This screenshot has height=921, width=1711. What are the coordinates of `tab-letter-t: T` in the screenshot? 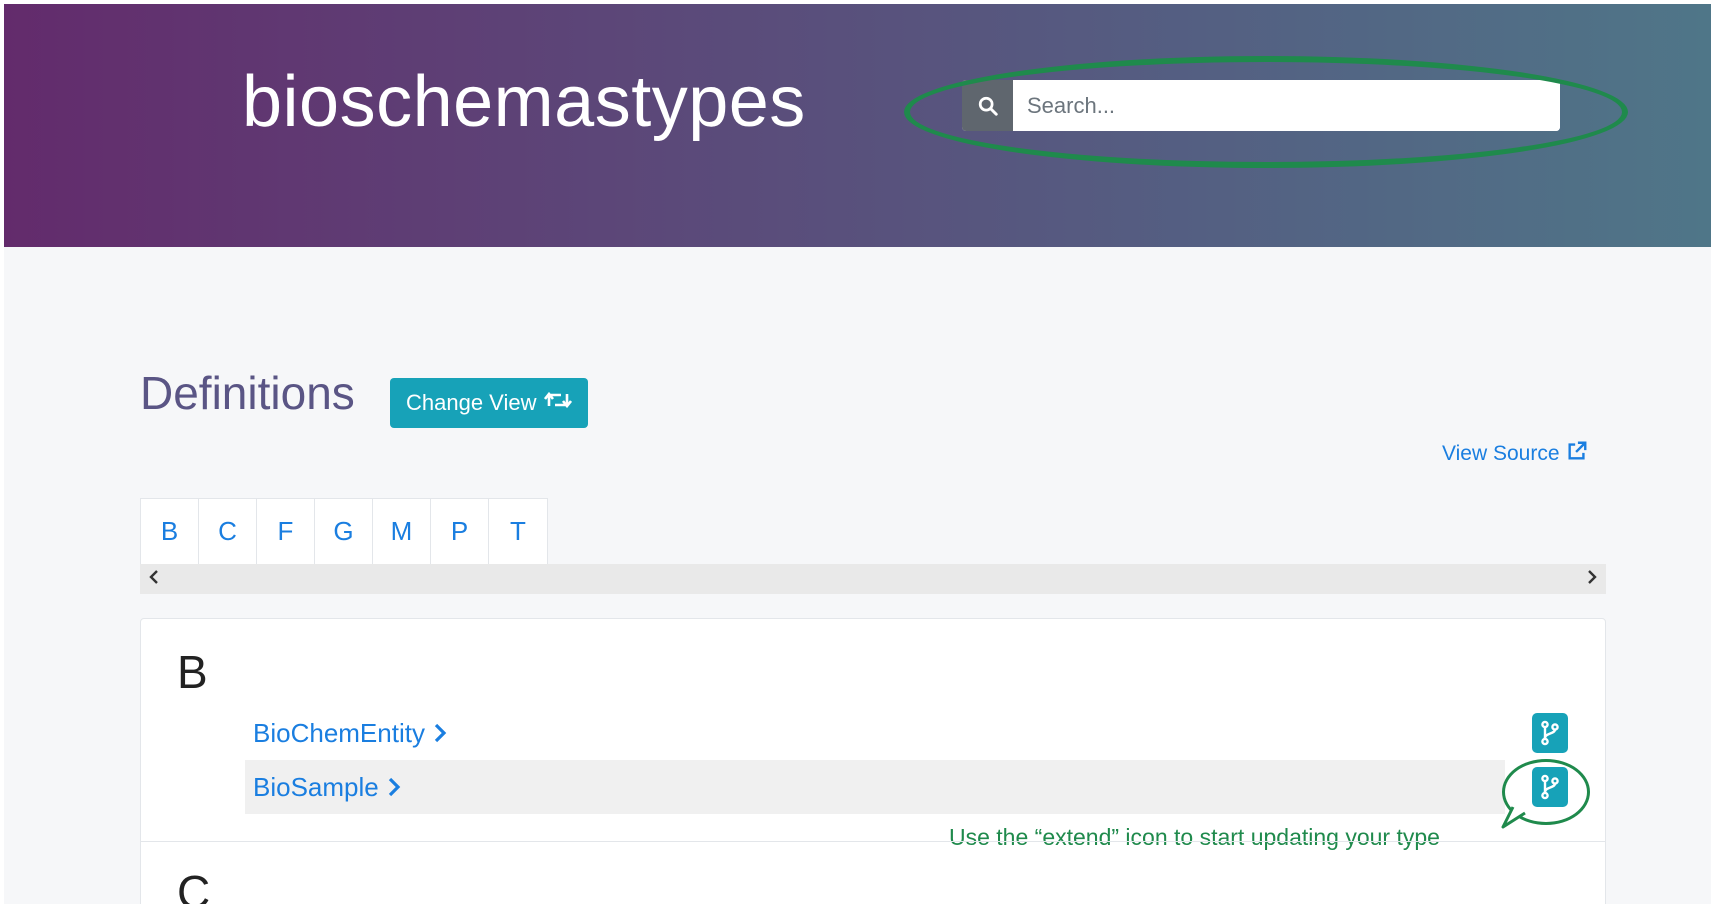 It's located at (518, 531).